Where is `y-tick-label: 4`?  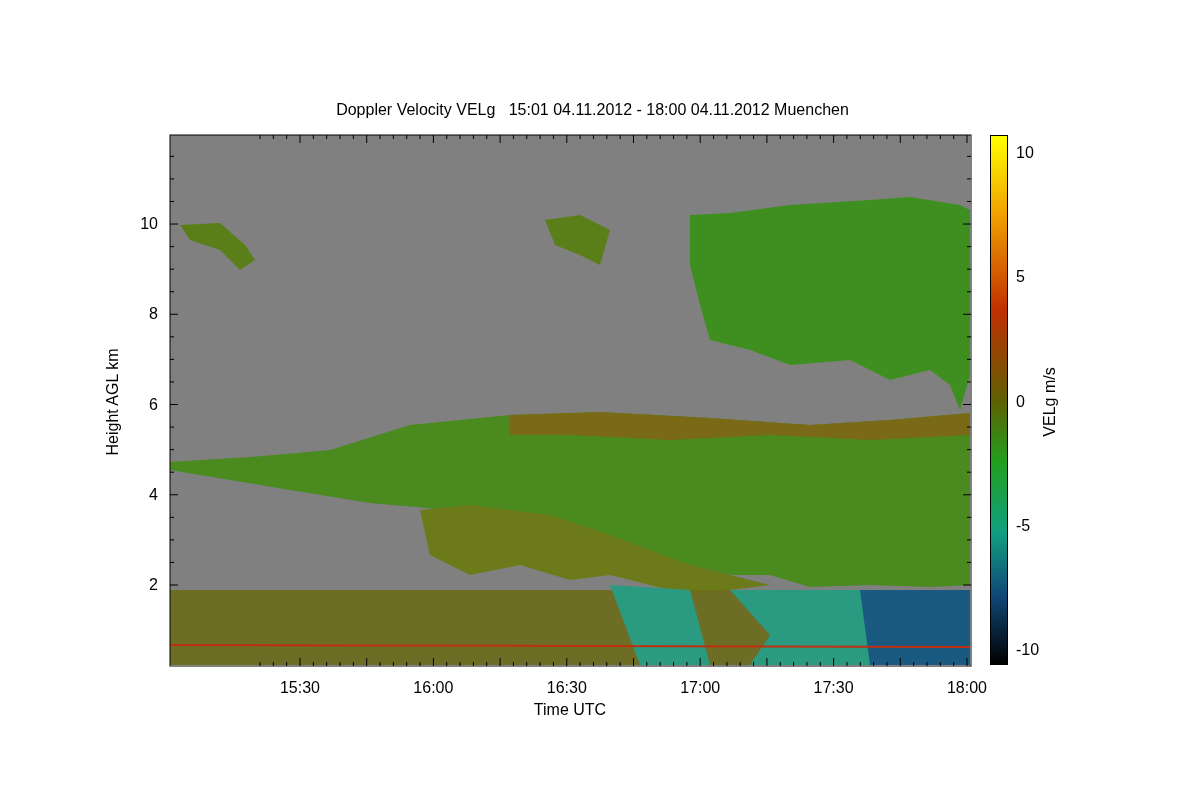 y-tick-label: 4 is located at coordinates (153, 494).